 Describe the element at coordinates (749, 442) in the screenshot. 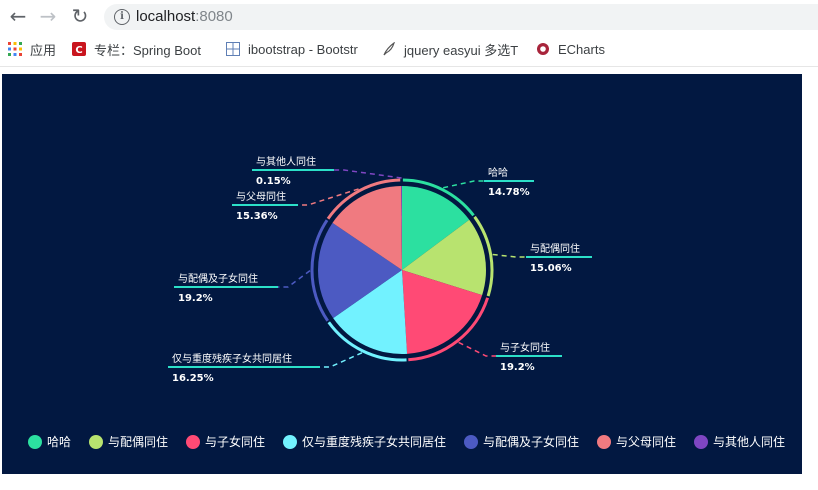

I see `legend-label: 与其他人同住` at that location.